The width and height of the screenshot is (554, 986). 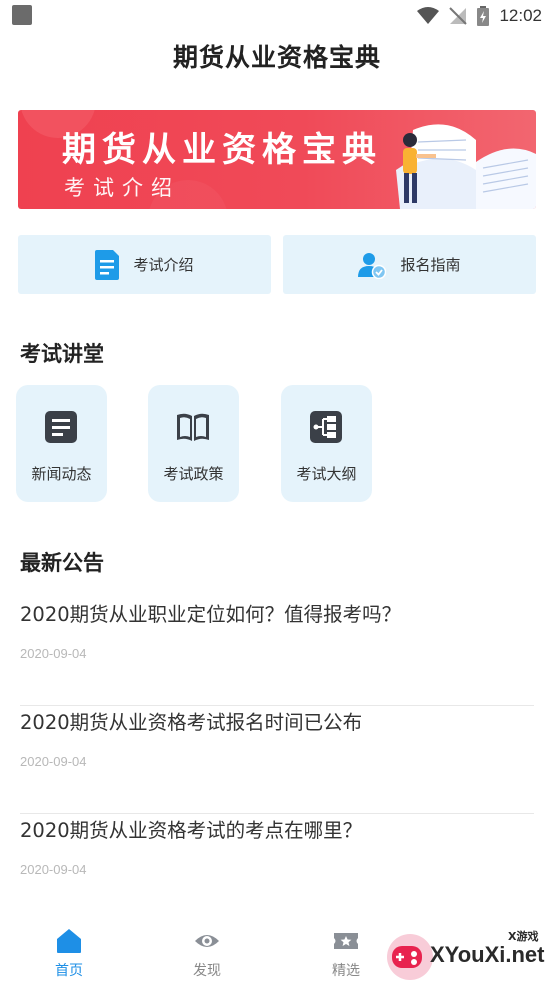 I want to click on banner: 期货从业资格宝典 考试介绍, so click(x=277, y=159).